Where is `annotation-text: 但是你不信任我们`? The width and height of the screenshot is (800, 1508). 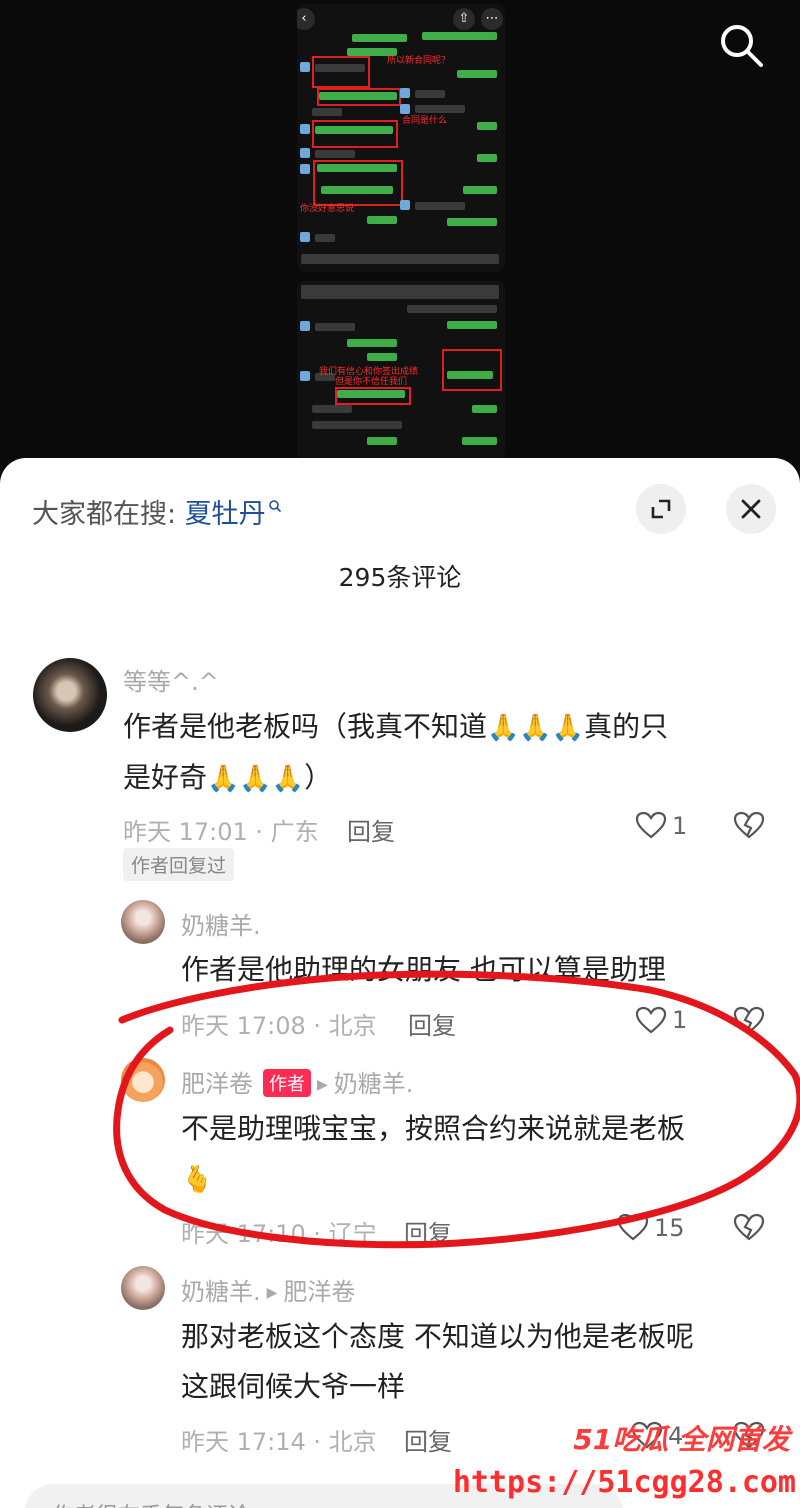 annotation-text: 但是你不信任我们 is located at coordinates (371, 382).